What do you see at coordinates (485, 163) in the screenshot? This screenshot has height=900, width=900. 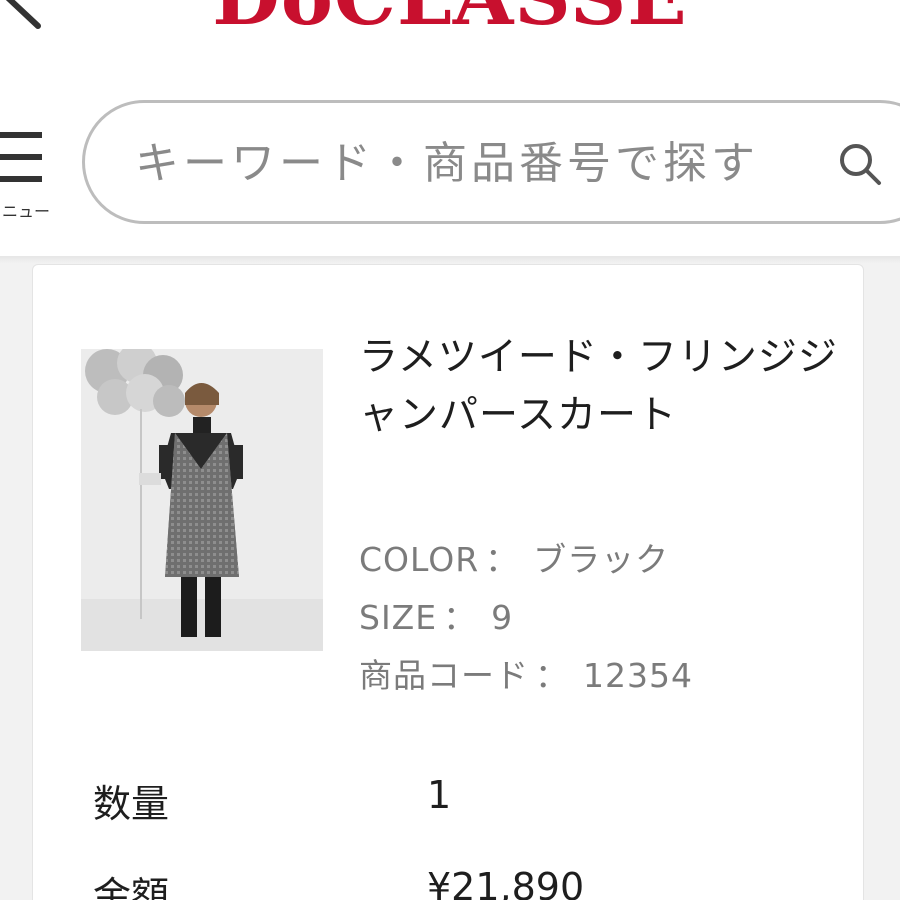 I see `search-input` at bounding box center [485, 163].